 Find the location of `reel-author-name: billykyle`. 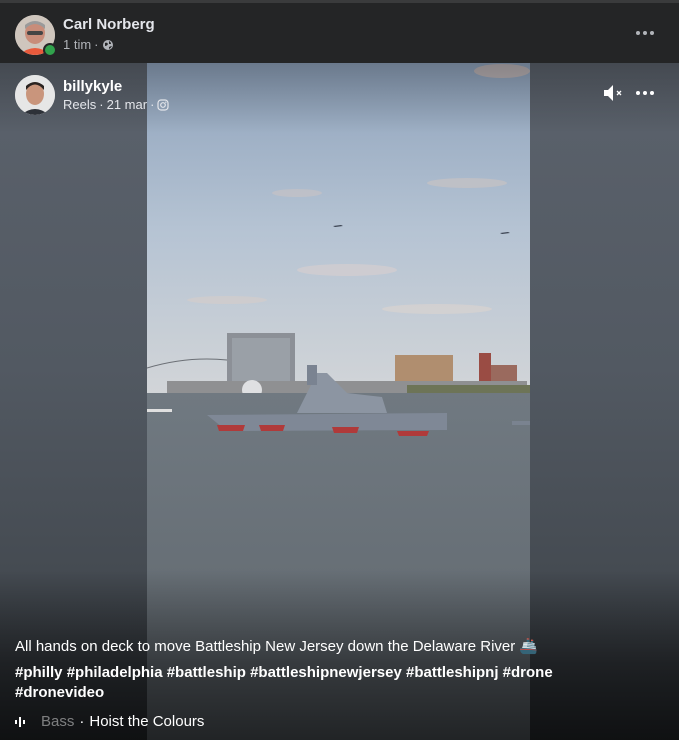

reel-author-name: billykyle is located at coordinates (92, 86).